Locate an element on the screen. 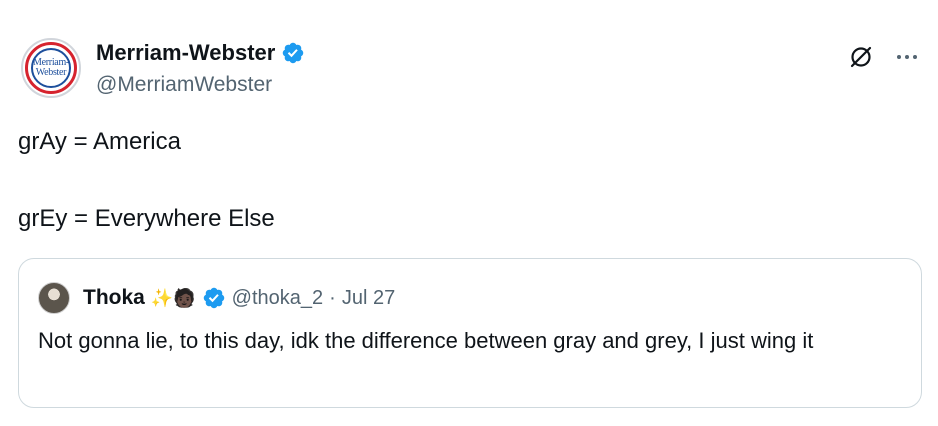  quoted-author-avatar is located at coordinates (54, 298).